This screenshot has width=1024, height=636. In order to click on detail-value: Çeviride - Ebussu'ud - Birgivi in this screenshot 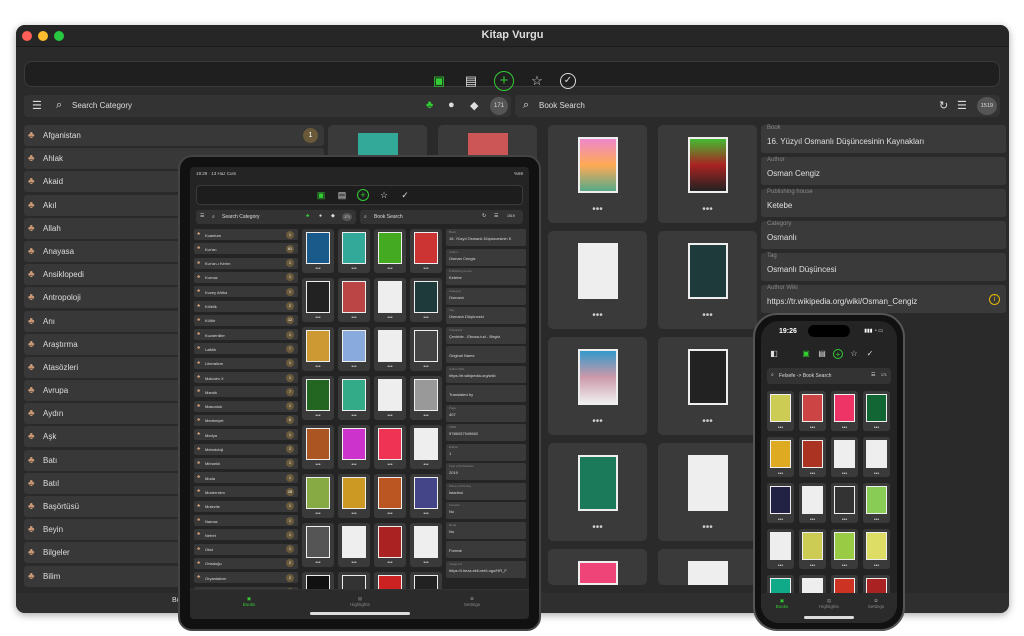, I will do `click(486, 336)`.